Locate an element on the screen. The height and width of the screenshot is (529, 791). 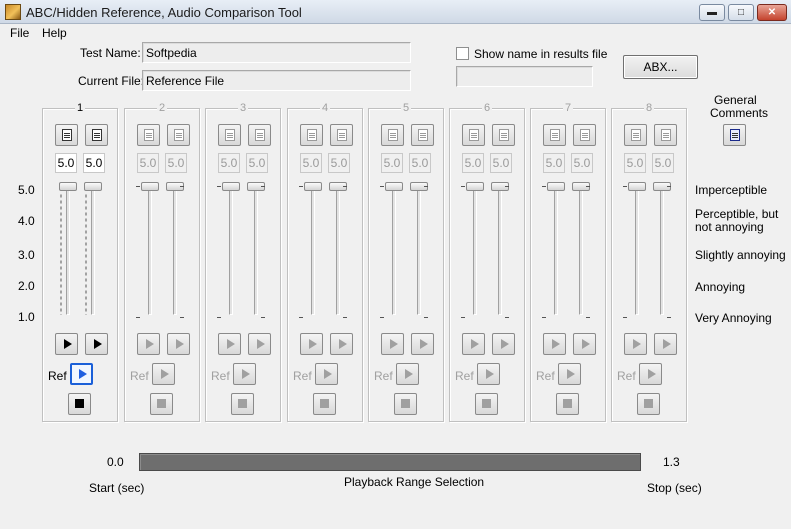
minimize-button: ▬ is located at coordinates (712, 12).